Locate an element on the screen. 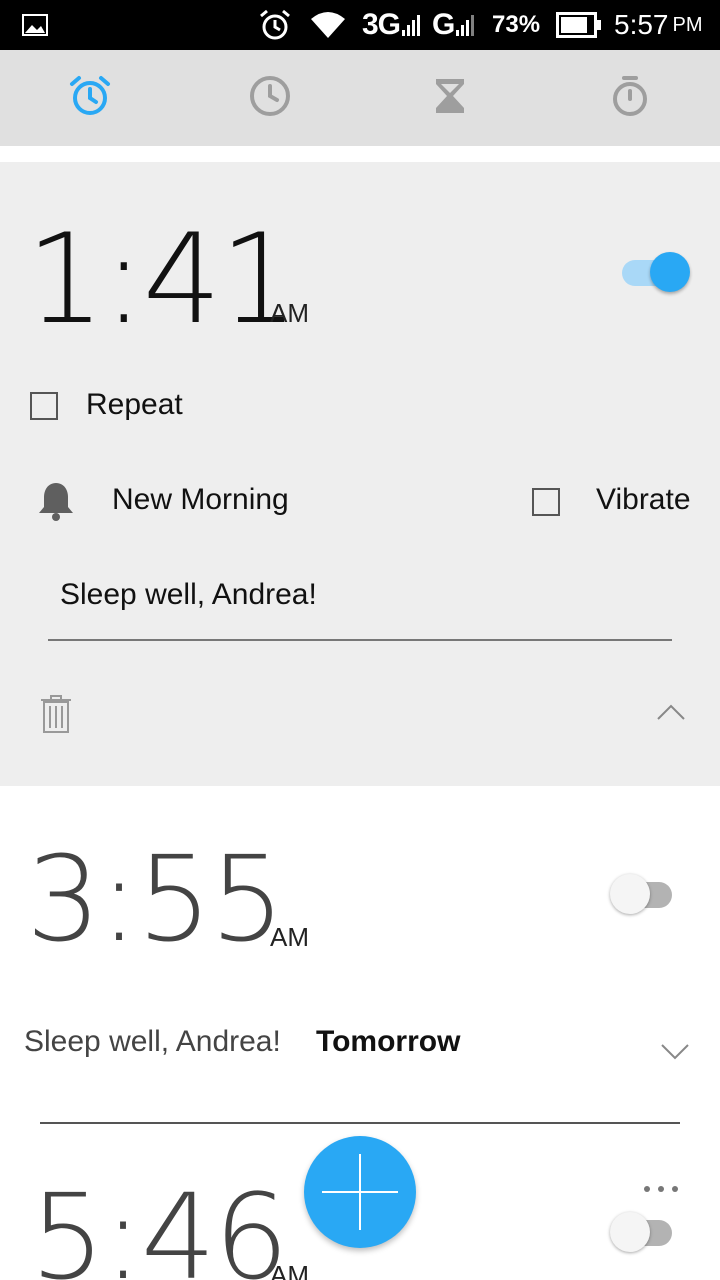 The width and height of the screenshot is (720, 1280). tab-clock is located at coordinates (270, 98).